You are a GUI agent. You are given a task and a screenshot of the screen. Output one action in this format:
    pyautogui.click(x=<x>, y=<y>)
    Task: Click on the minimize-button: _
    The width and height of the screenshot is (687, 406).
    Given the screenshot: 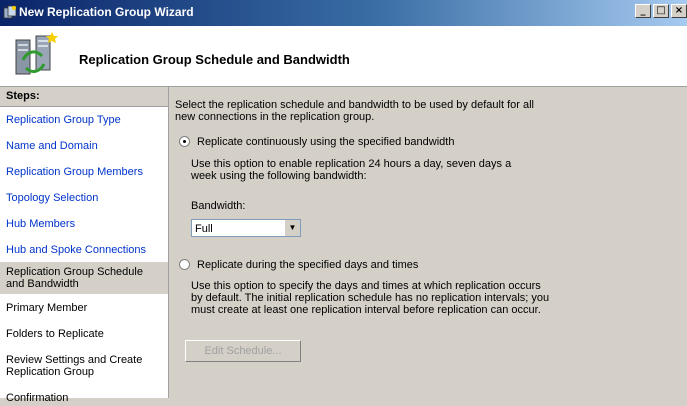 What is the action you would take?
    pyautogui.click(x=643, y=11)
    